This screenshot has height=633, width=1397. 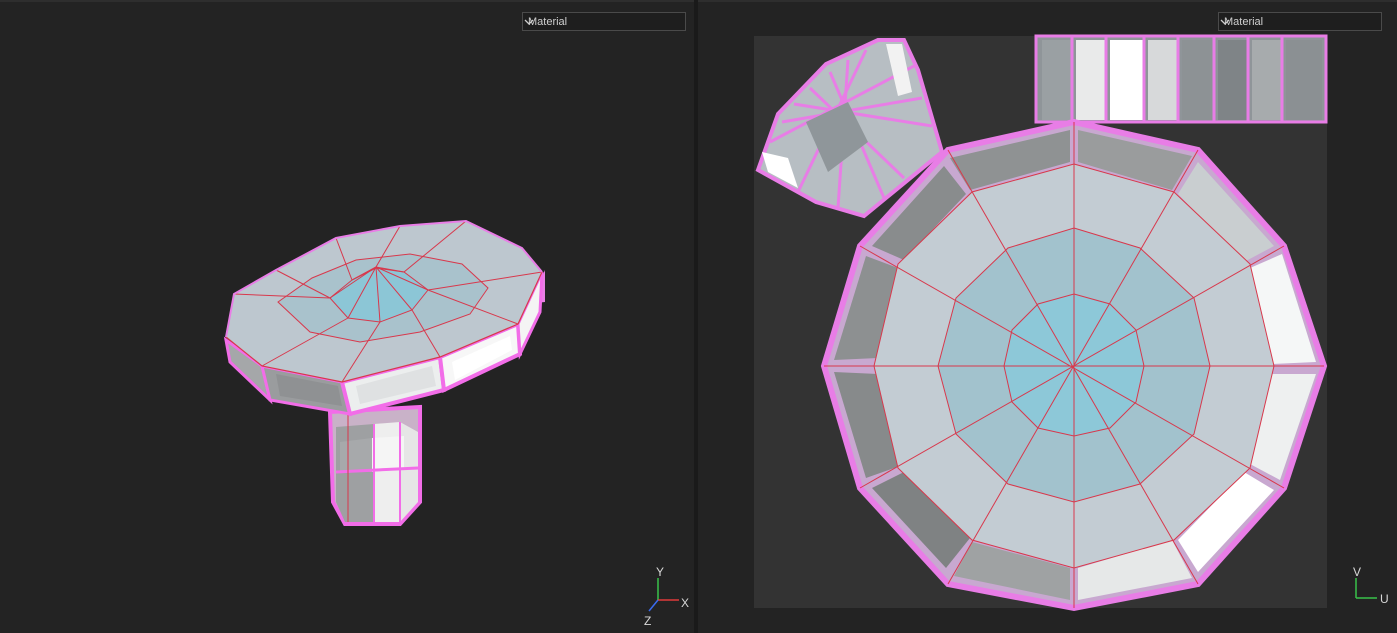 I want to click on axis-y-label: Y, so click(x=660, y=572).